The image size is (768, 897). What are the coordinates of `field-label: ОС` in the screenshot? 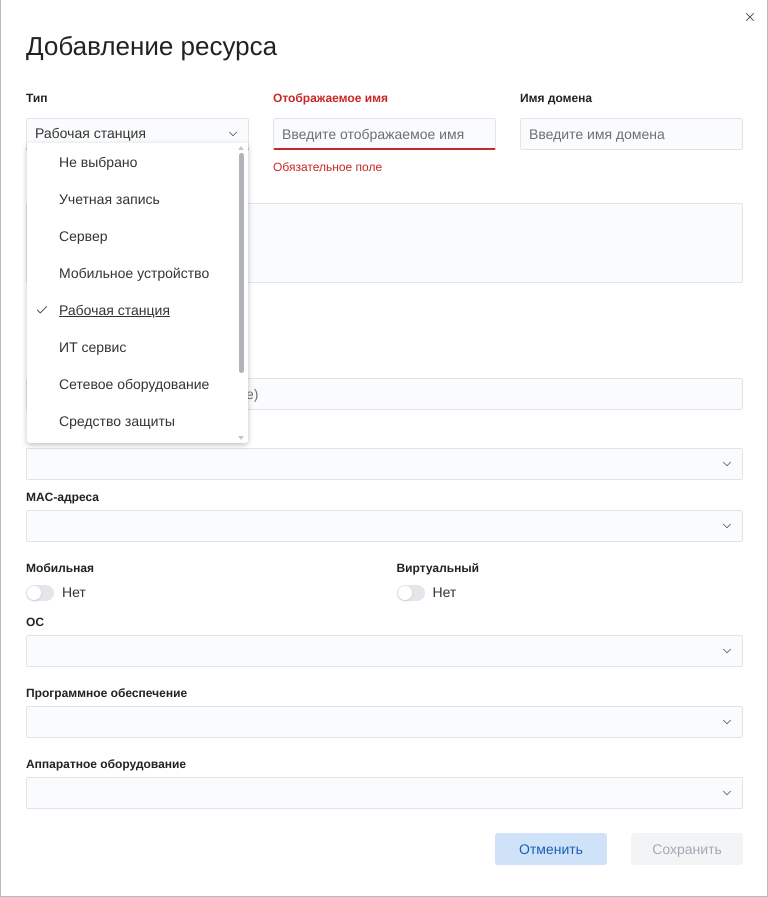 It's located at (35, 622).